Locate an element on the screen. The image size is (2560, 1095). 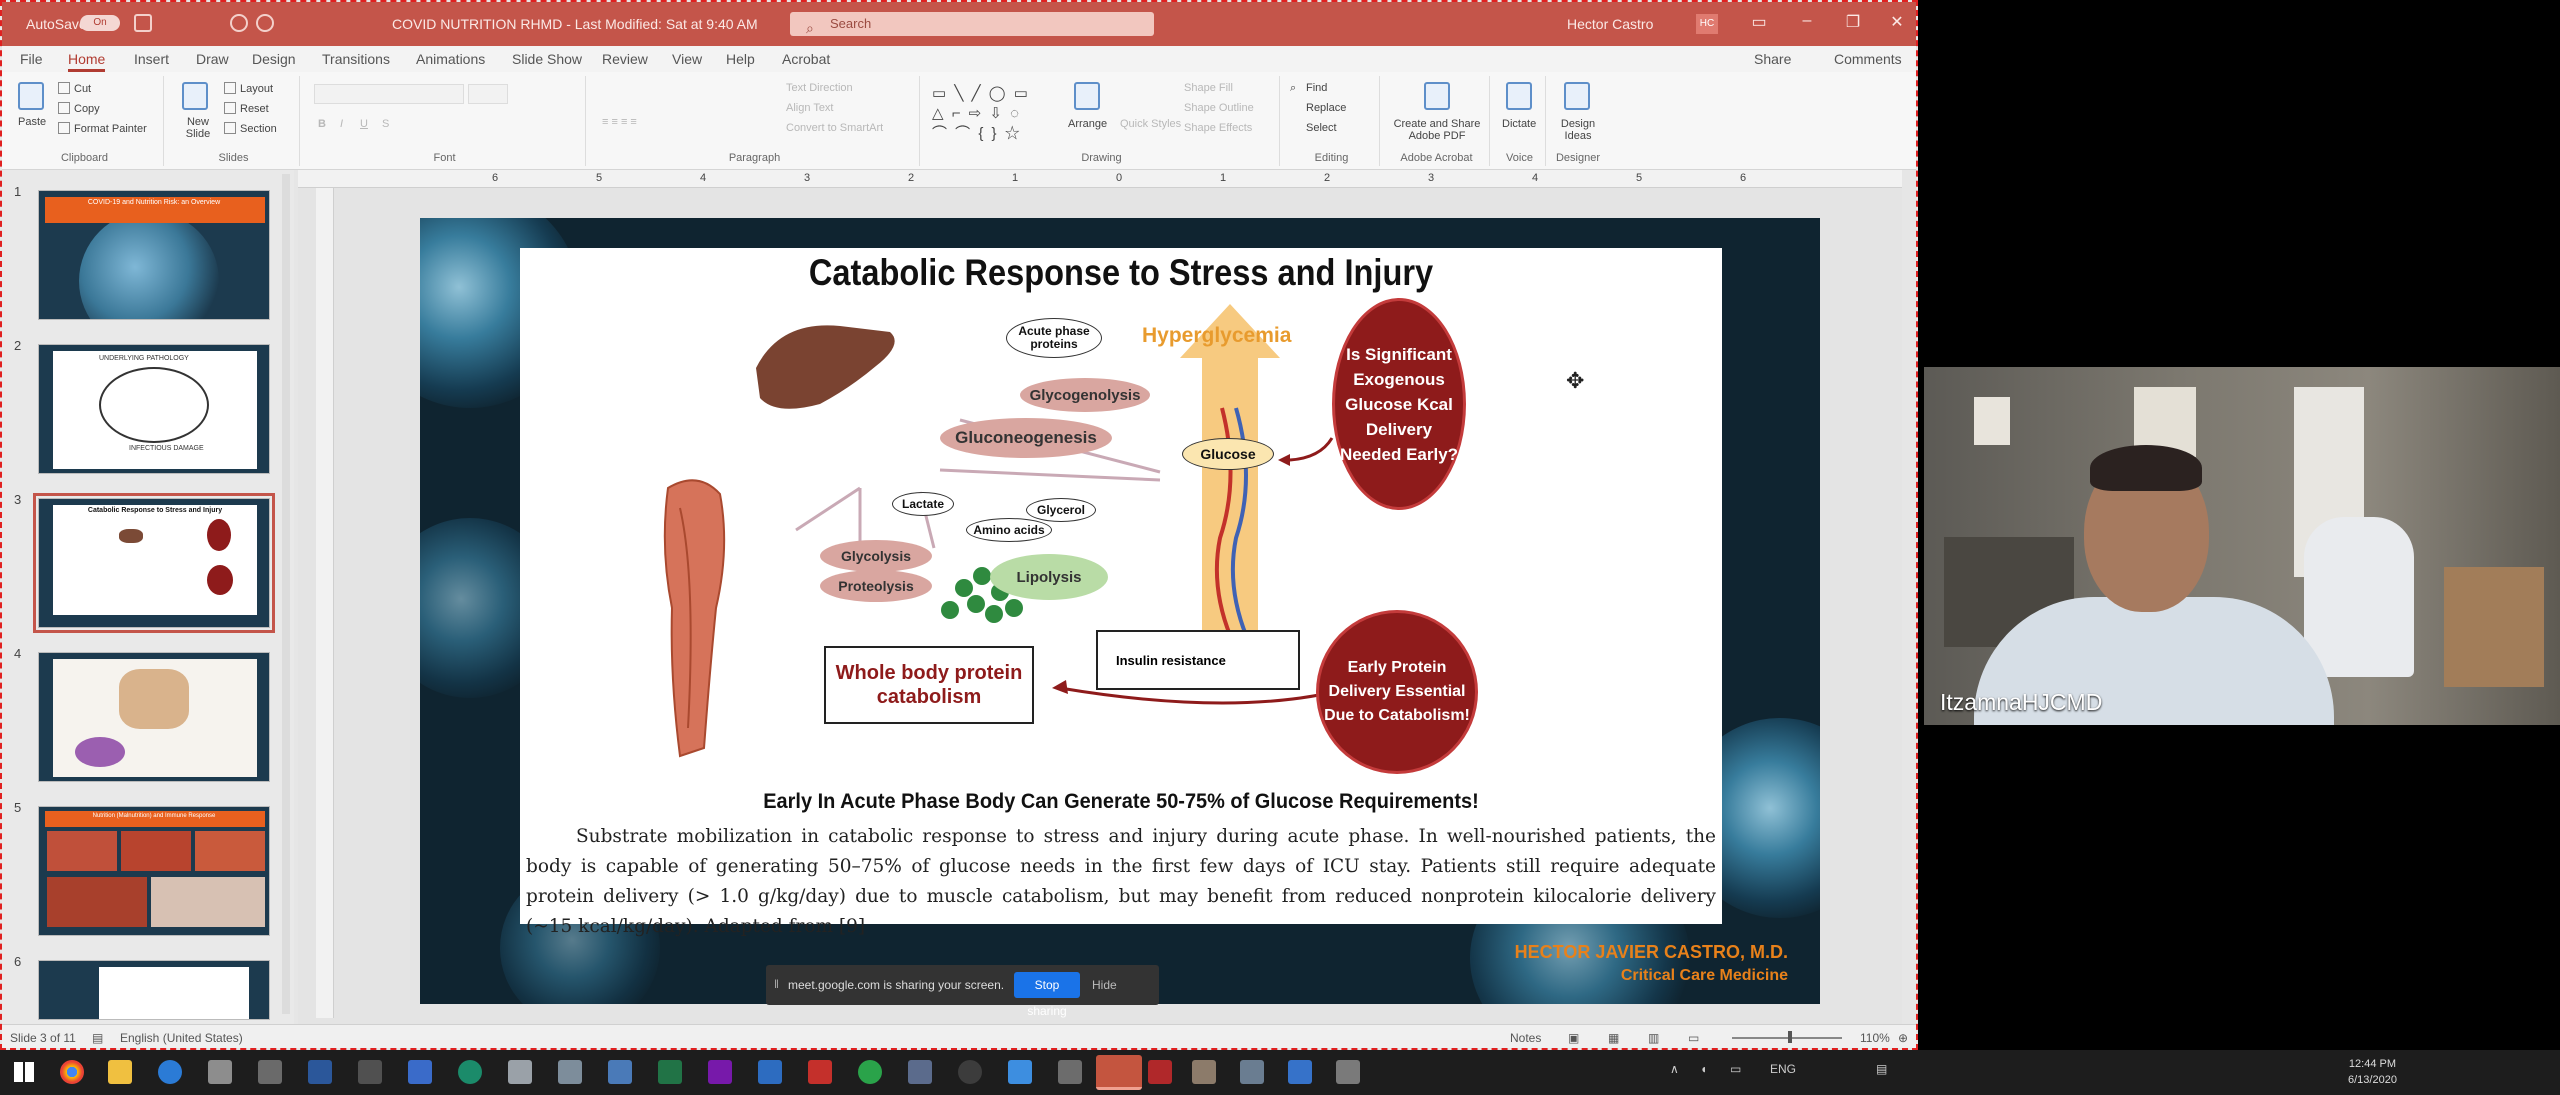
zoom-level: 110% is located at coordinates (1875, 1038).